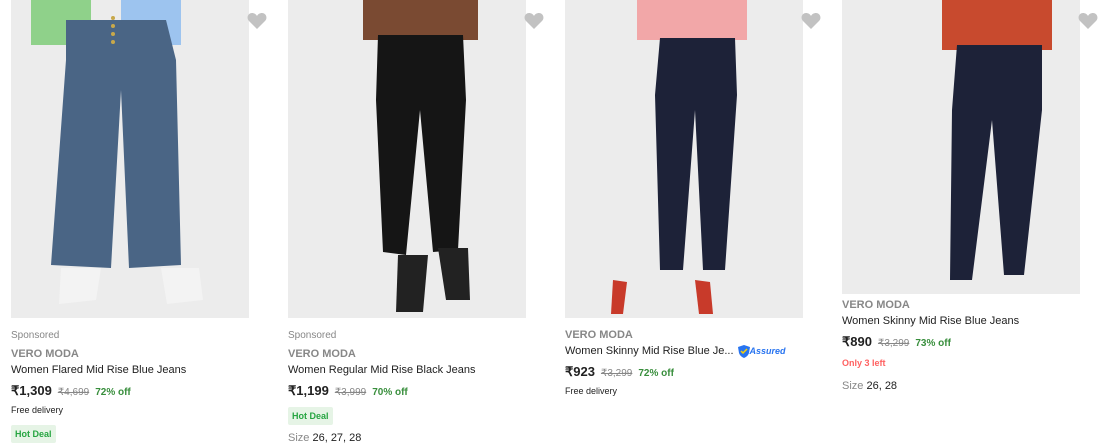 This screenshot has height=448, width=1103. What do you see at coordinates (580, 371) in the screenshot?
I see `product-price: ₹923` at bounding box center [580, 371].